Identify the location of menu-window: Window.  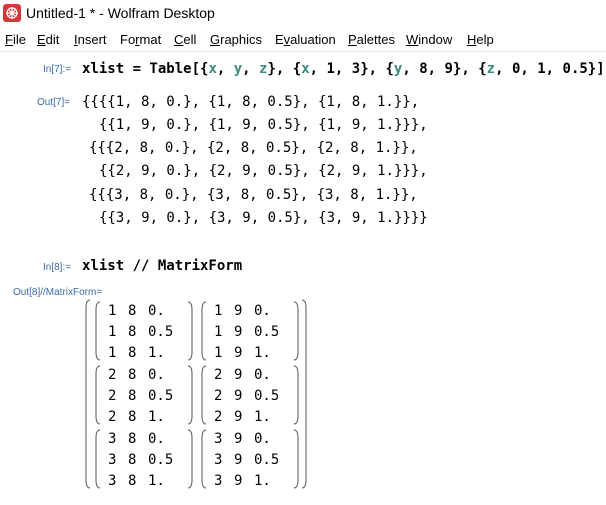
(429, 39).